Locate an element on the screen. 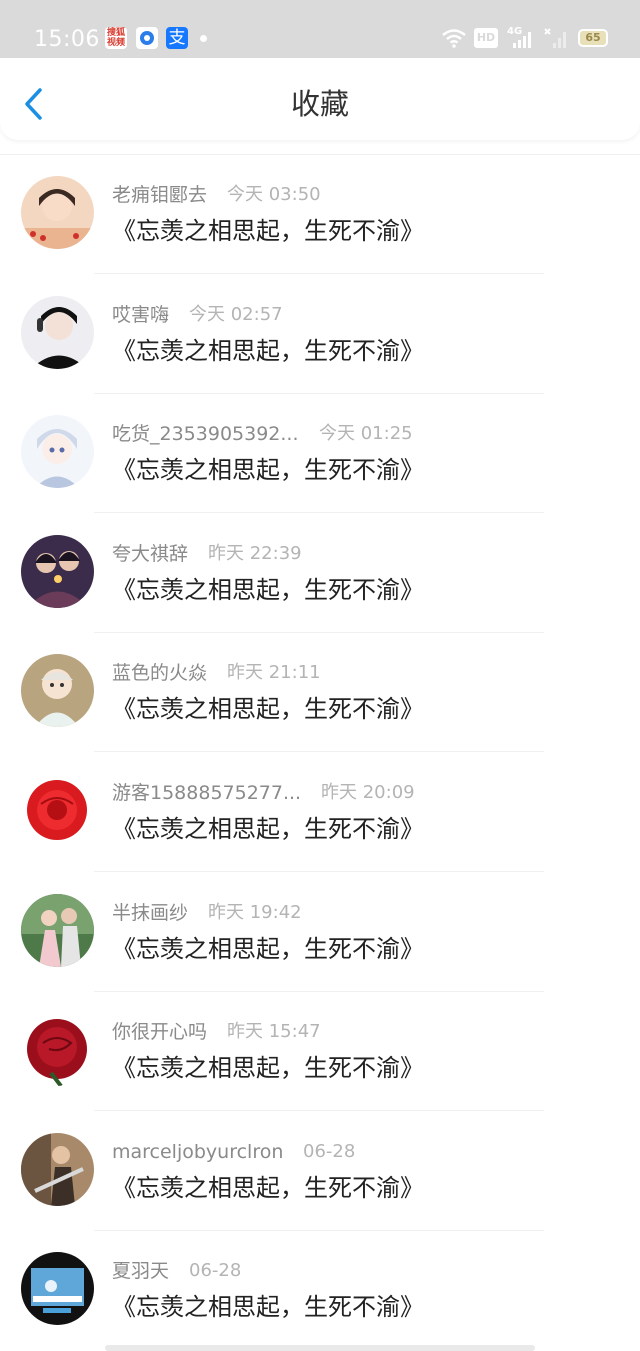  username: 你很开心吗 is located at coordinates (160, 1032).